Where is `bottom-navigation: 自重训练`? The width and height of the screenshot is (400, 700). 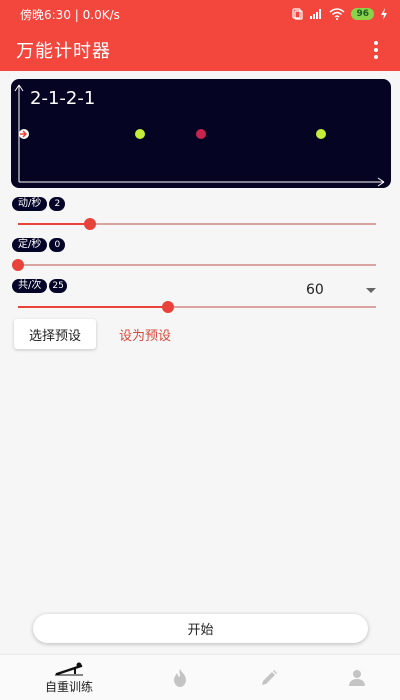 bottom-navigation: 自重训练 is located at coordinates (200, 677).